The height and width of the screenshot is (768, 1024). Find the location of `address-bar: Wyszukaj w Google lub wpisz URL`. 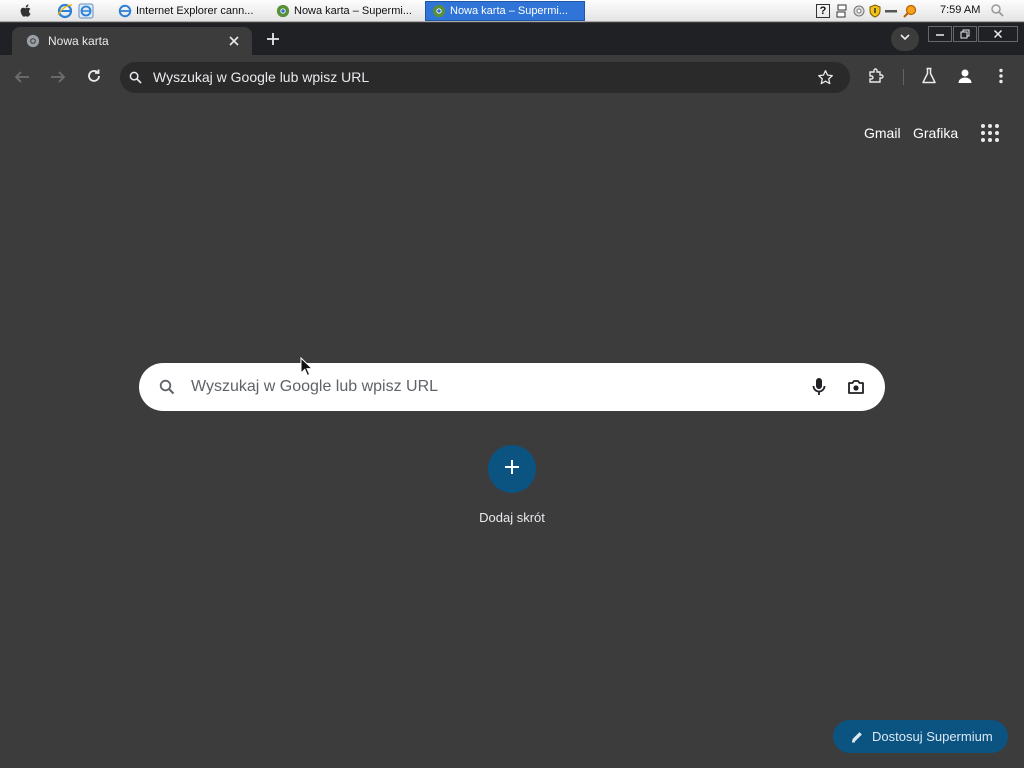

address-bar: Wyszukaj w Google lub wpisz URL is located at coordinates (485, 77).